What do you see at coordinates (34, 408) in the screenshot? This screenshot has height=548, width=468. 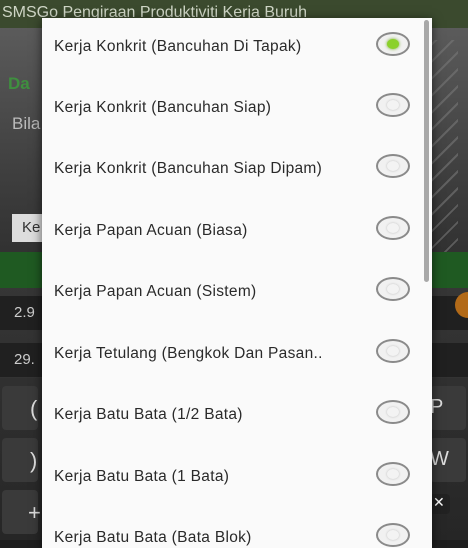 I see `calc-key-label: (` at bounding box center [34, 408].